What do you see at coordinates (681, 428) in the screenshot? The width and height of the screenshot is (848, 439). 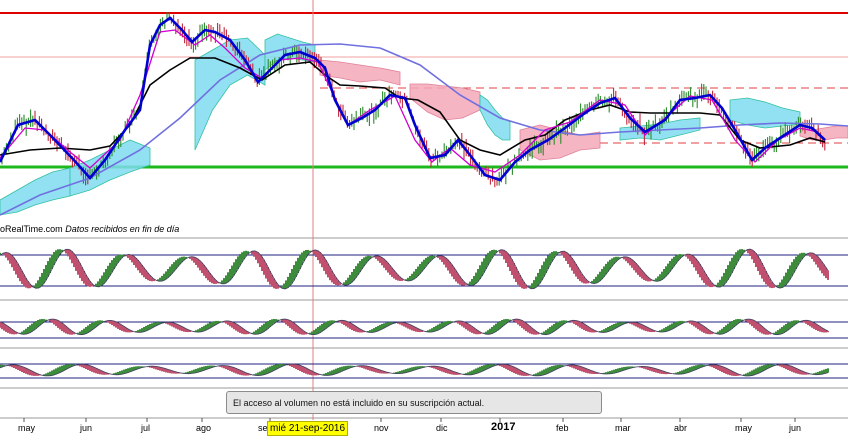 I see `x-label-abr: abr` at bounding box center [681, 428].